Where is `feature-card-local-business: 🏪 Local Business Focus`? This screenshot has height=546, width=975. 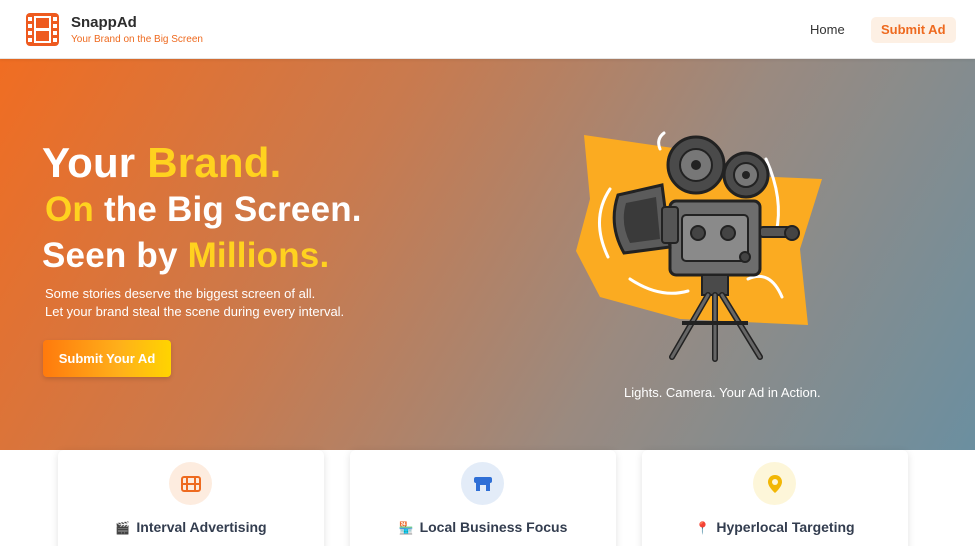
feature-card-local-business: 🏪 Local Business Focus is located at coordinates (483, 498).